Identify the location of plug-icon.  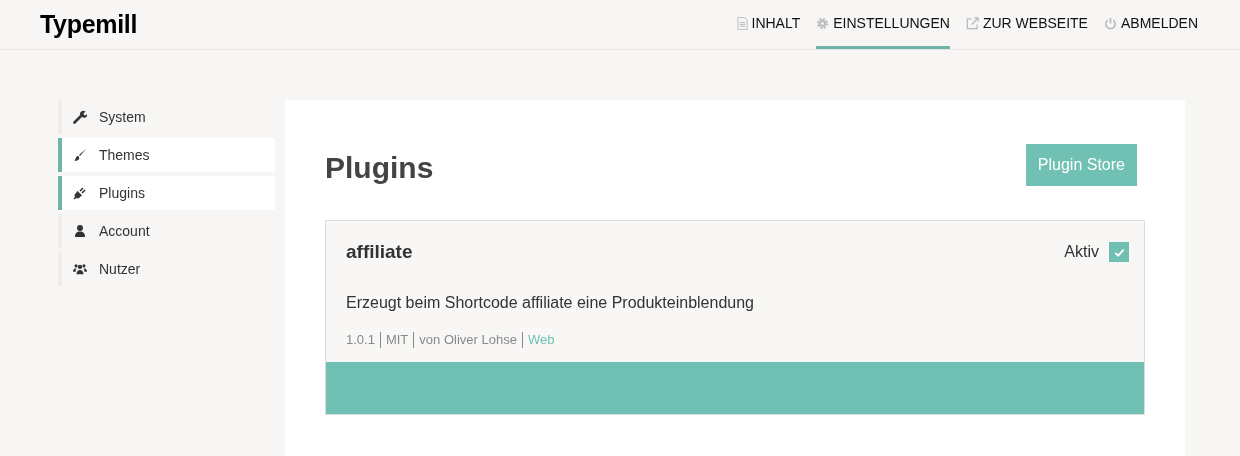
(80, 193).